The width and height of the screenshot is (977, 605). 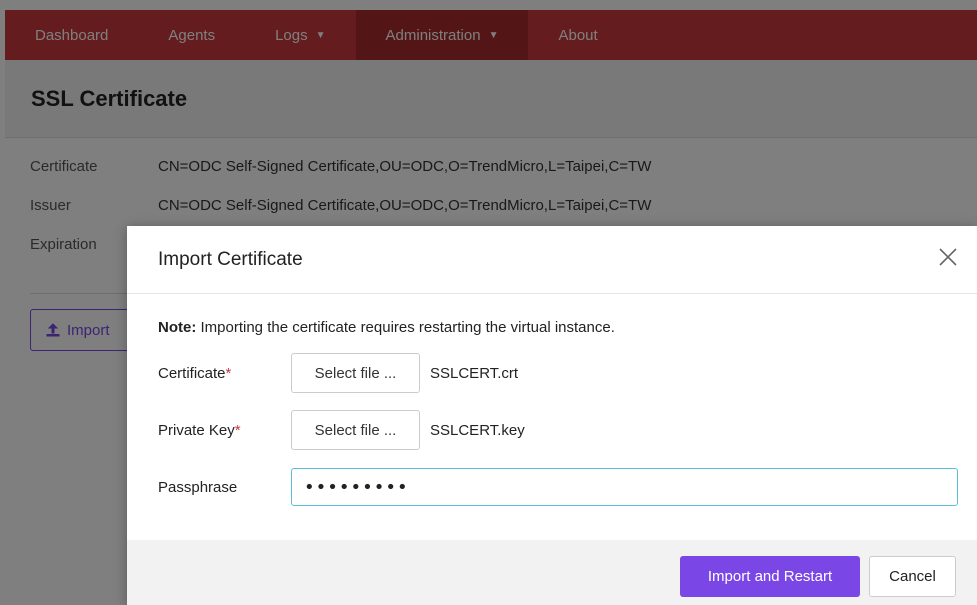 I want to click on private-key-filename: SSLCERT.key, so click(x=477, y=430).